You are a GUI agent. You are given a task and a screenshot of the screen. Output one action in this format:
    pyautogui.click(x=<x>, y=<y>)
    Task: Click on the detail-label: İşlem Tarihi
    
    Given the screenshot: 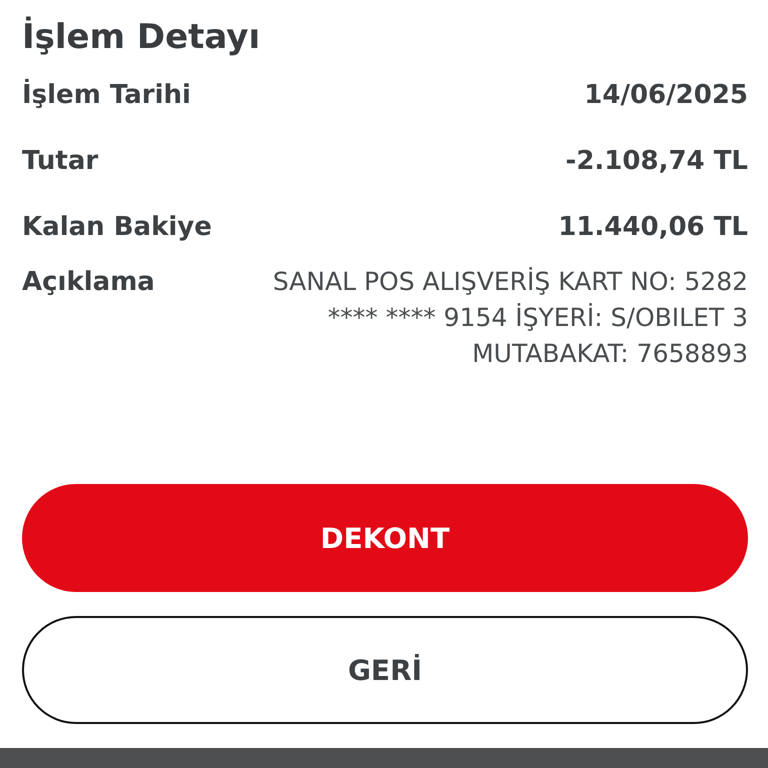 What is the action you would take?
    pyautogui.click(x=106, y=95)
    